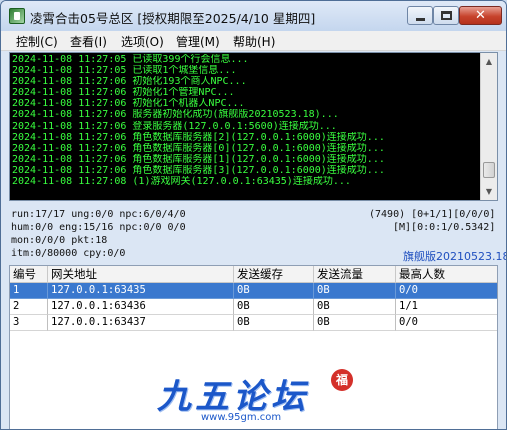 The height and width of the screenshot is (430, 507). Describe the element at coordinates (141, 274) in the screenshot. I see `col-gateway-address: 网关地址` at that location.